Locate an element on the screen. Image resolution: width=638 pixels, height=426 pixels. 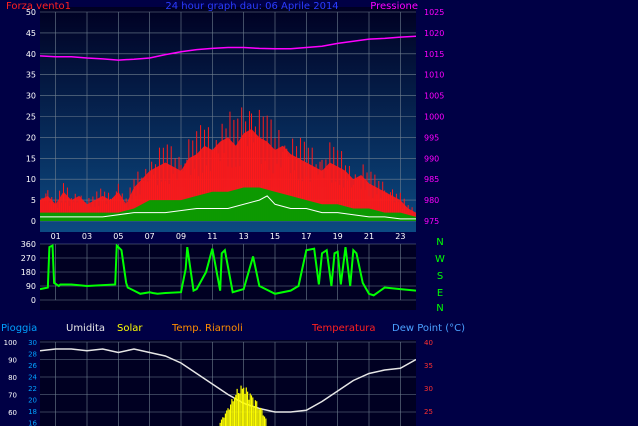
legend-temperatura: Temperatura is located at coordinates (343, 328).